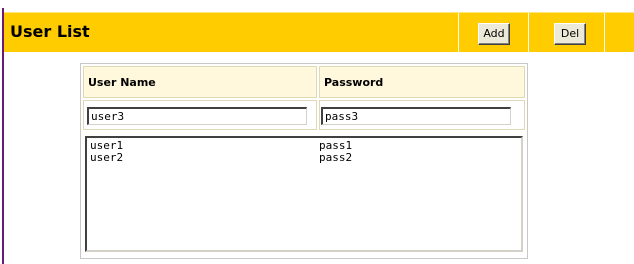  What do you see at coordinates (494, 34) in the screenshot?
I see `add-button: Add` at bounding box center [494, 34].